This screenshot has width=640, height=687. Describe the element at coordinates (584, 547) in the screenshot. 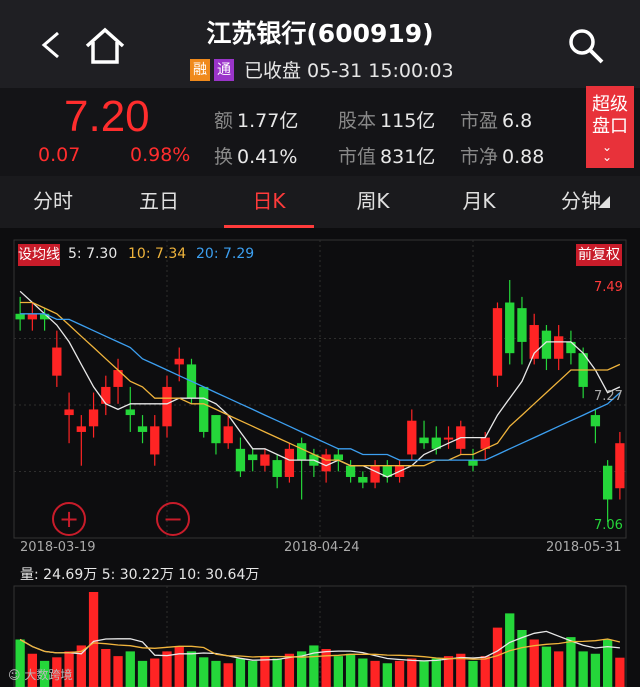

I see `date-end: 2018-05-31` at that location.